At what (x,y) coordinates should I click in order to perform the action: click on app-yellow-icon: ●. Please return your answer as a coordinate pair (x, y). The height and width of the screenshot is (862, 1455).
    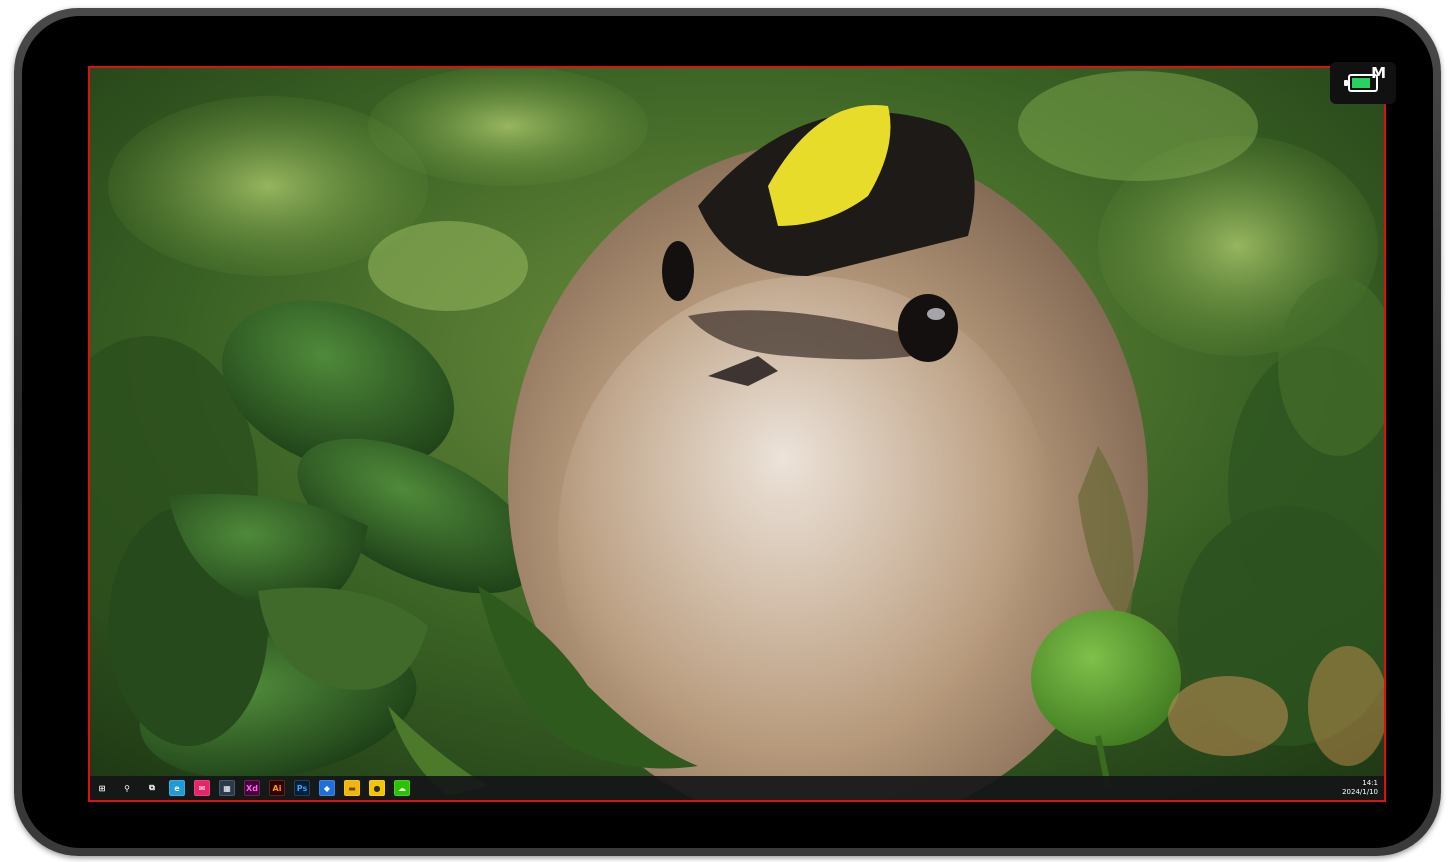
    Looking at the image, I should click on (377, 788).